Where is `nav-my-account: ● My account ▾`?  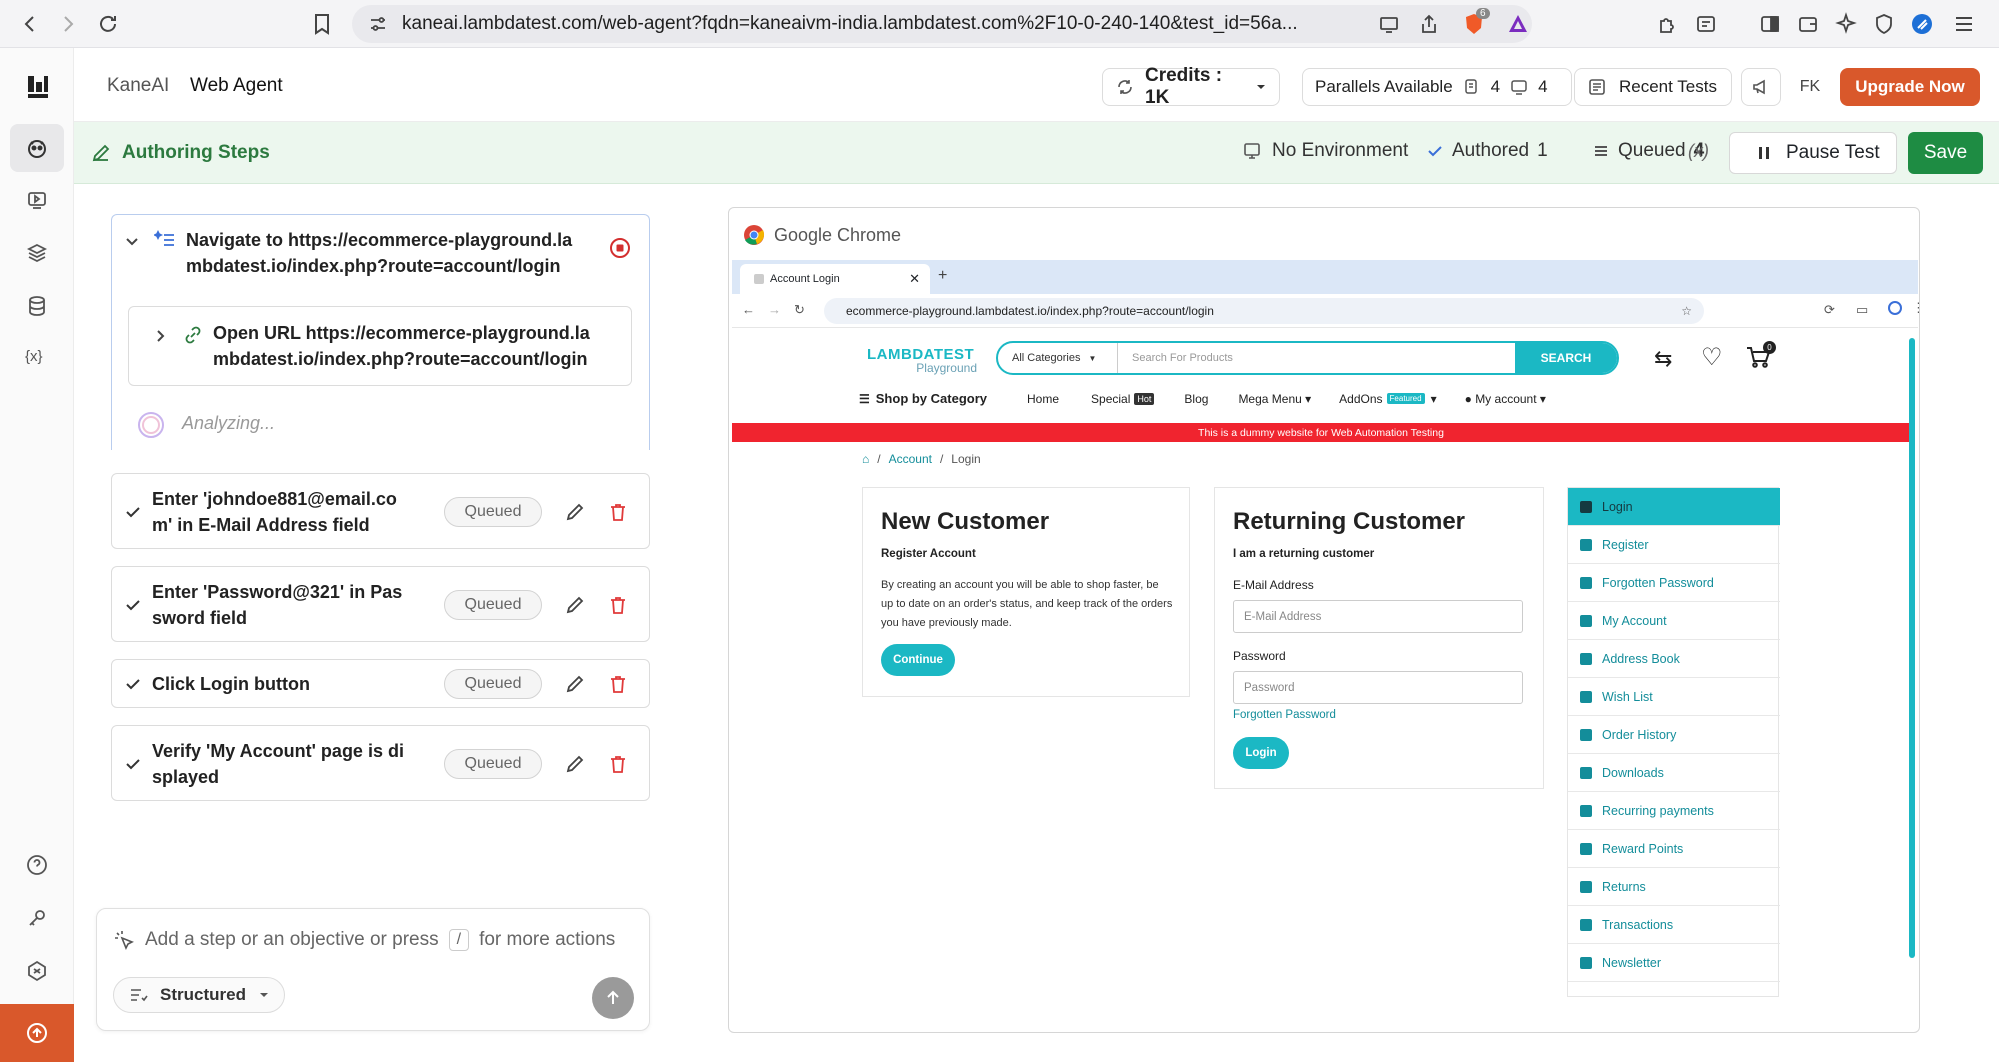
nav-my-account: ● My account ▾ is located at coordinates (1505, 399).